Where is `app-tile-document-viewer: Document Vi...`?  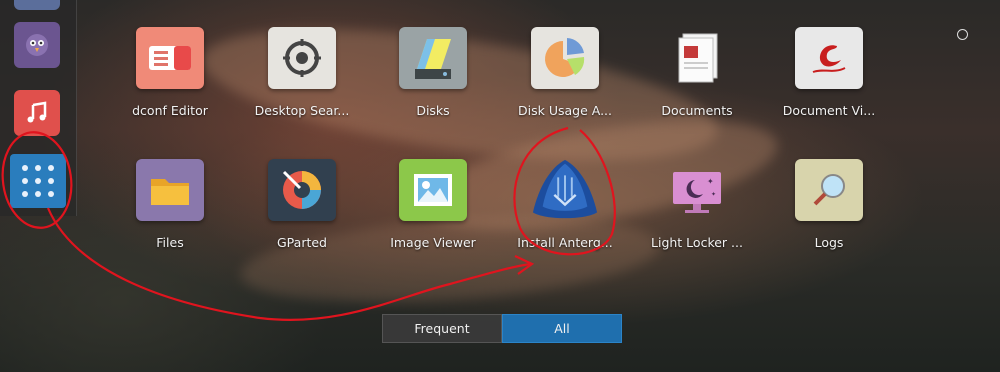
app-tile-document-viewer: Document Vi... is located at coordinates (829, 72).